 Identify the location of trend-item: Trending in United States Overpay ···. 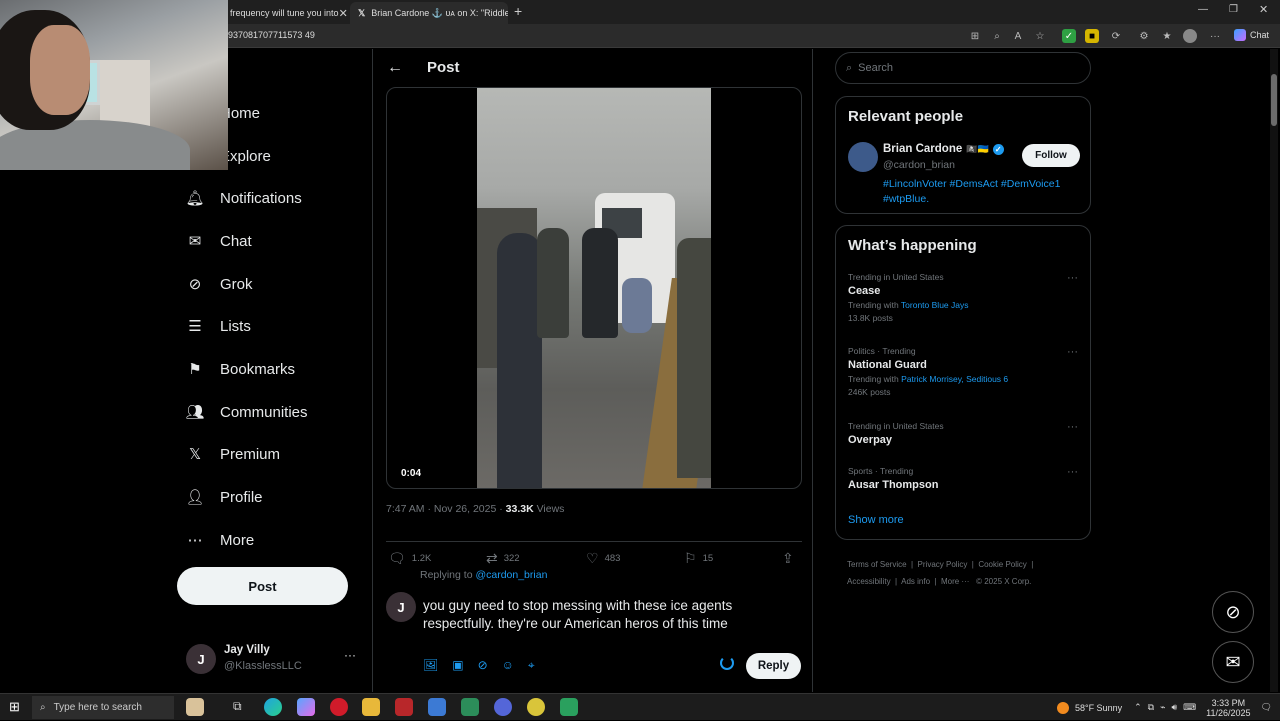
(963, 433).